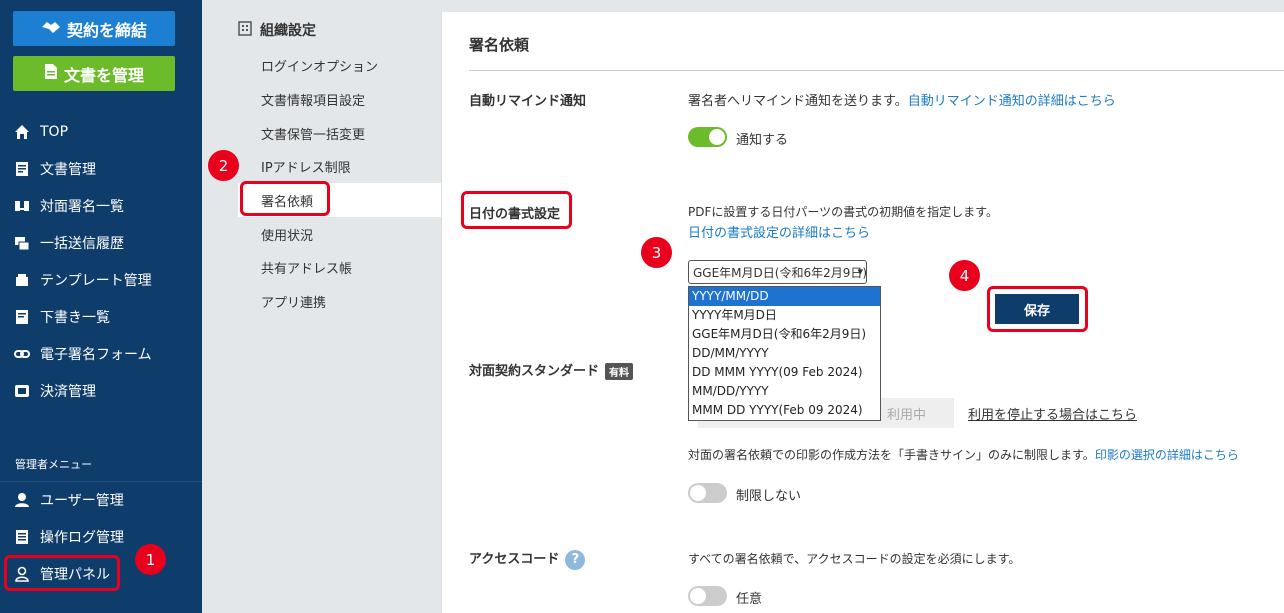 Image resolution: width=1284 pixels, height=613 pixels. I want to click on nav-operation-log: 操作ログ管理, so click(68, 537).